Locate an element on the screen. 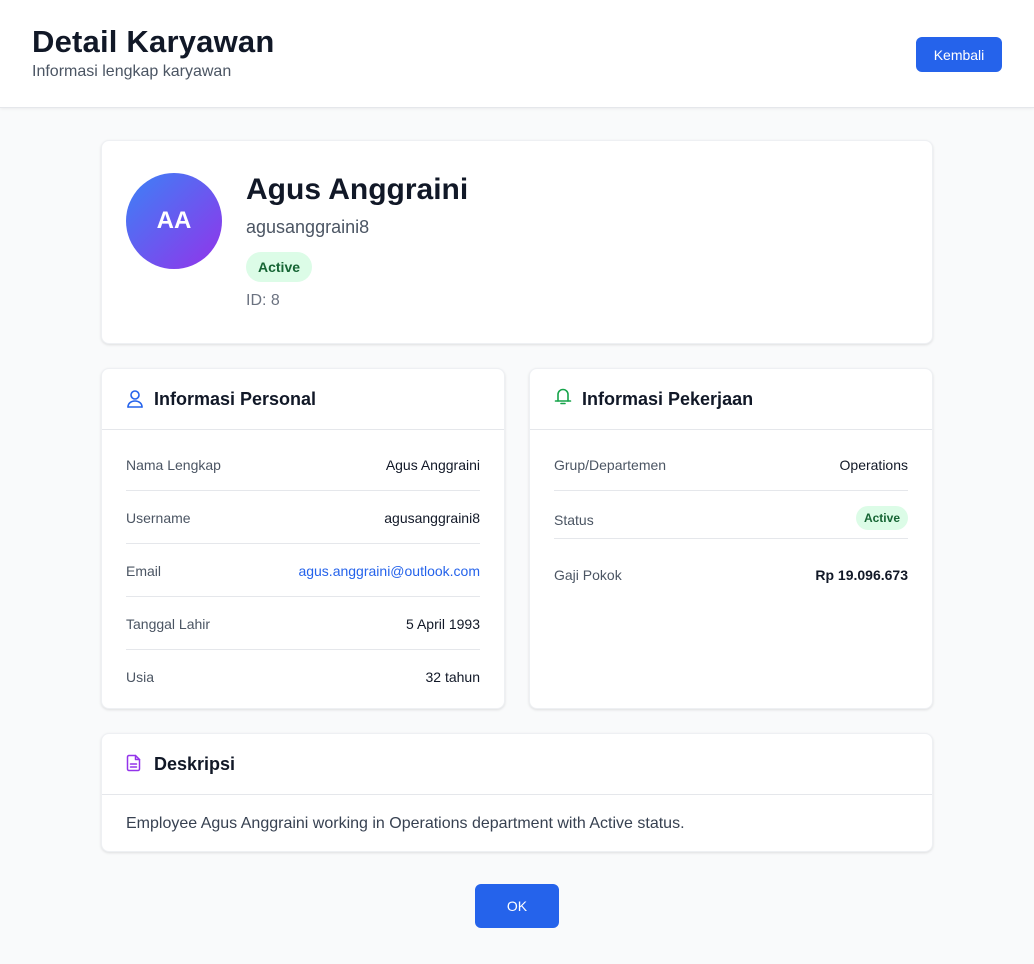  row-value: Agus Anggraini is located at coordinates (432, 465).